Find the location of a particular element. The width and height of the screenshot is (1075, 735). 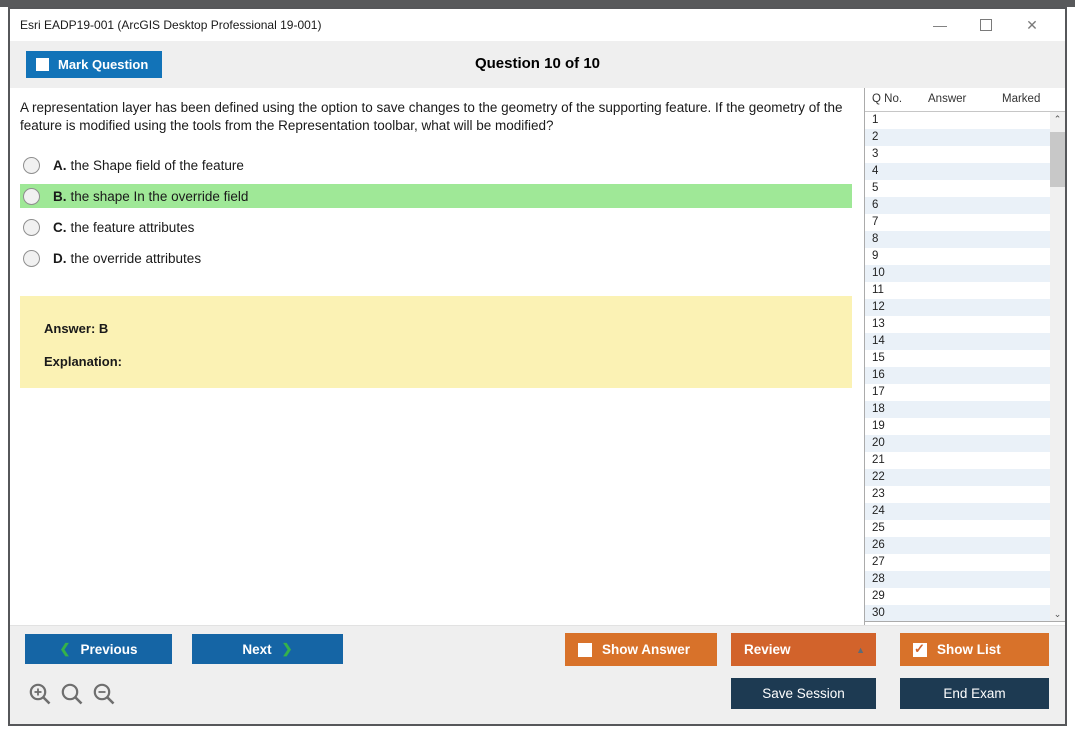

question-list-row: 18 is located at coordinates (965, 409).